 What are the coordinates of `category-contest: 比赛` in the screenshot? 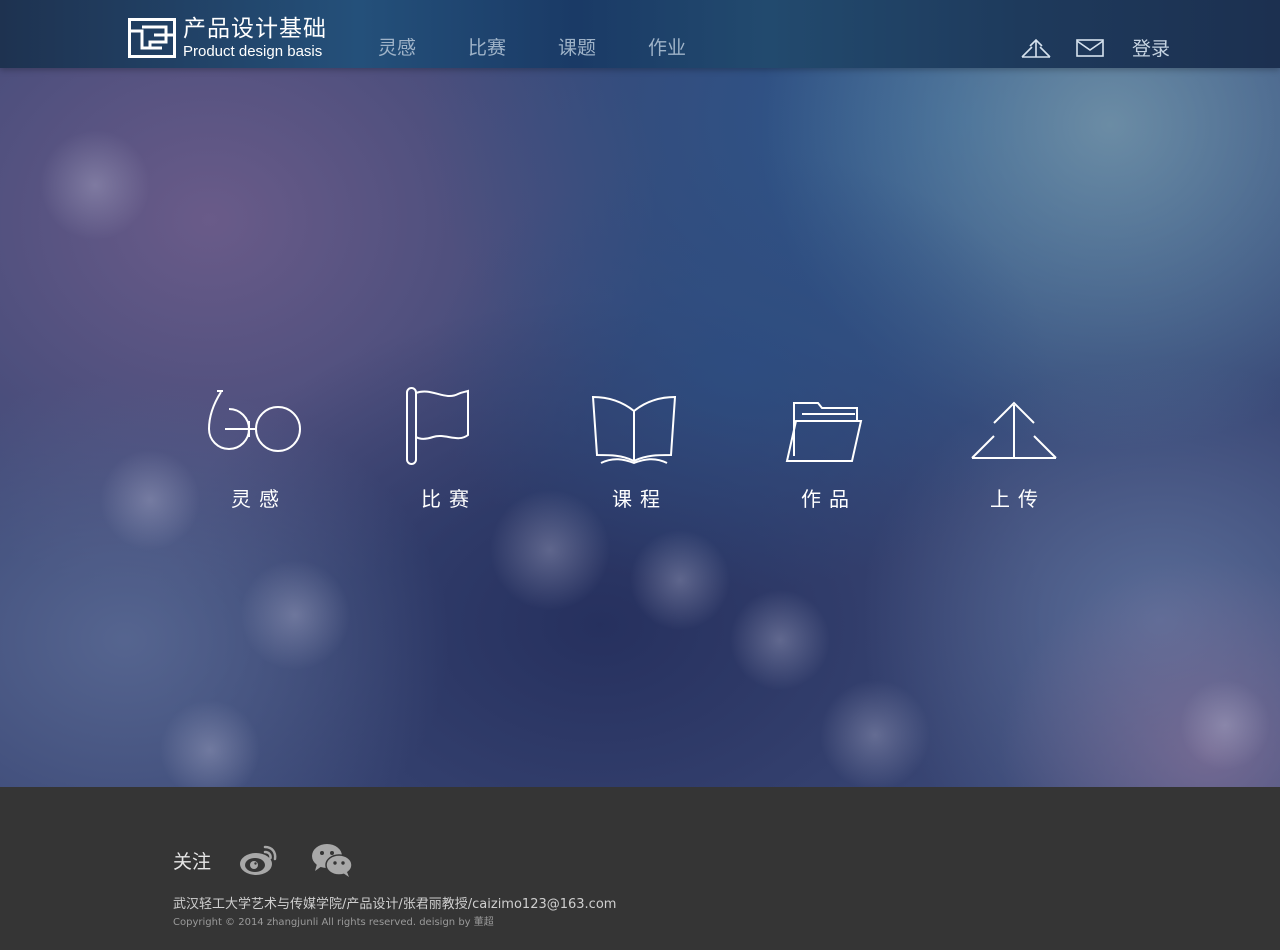 It's located at (445, 448).